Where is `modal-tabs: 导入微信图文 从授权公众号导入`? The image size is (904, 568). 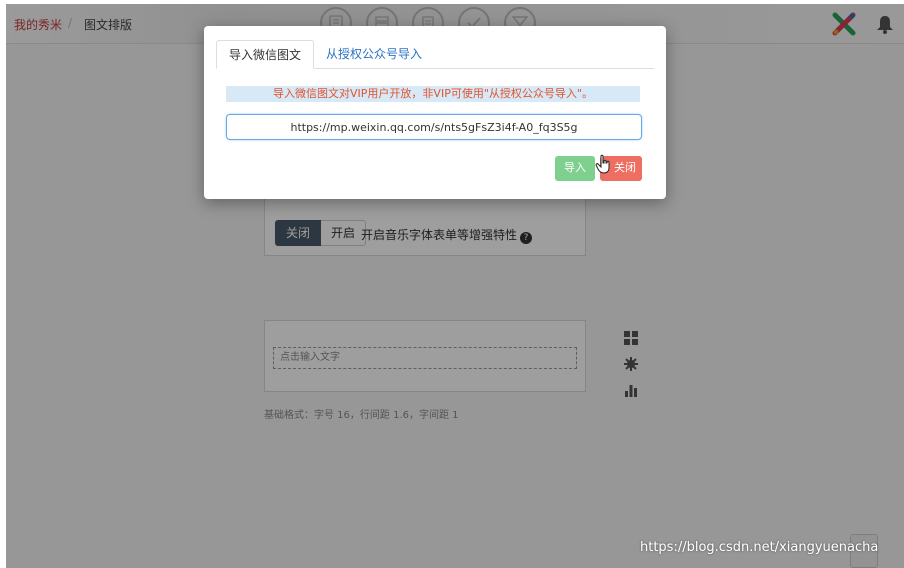
modal-tabs: 导入微信图文 从授权公众号导入 is located at coordinates (435, 54).